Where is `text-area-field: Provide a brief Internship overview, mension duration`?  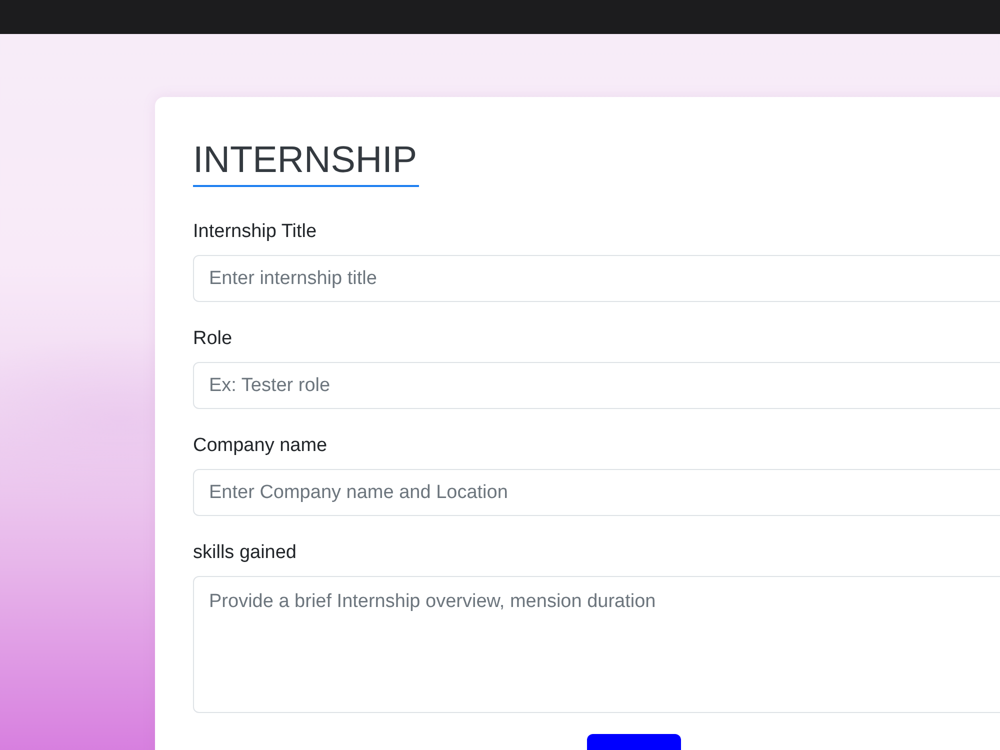 text-area-field: Provide a brief Internship overview, mension duration is located at coordinates (596, 644).